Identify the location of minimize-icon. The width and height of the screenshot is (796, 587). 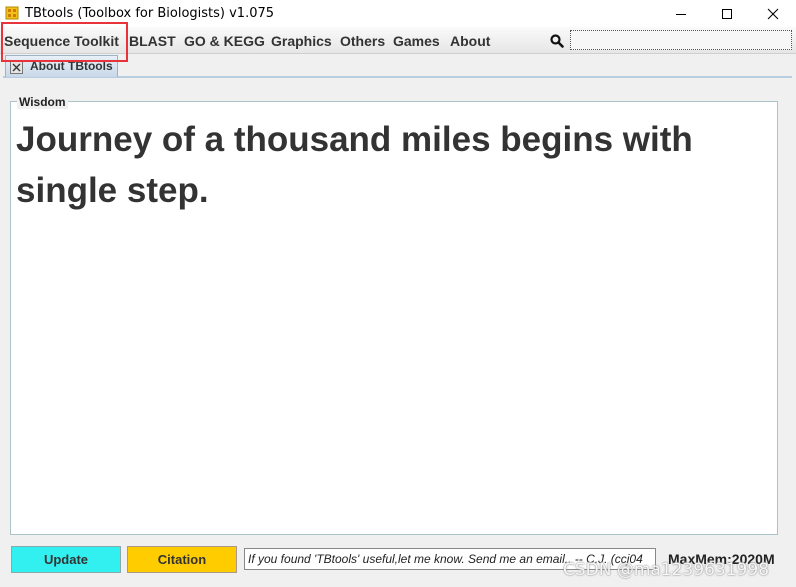
(681, 14).